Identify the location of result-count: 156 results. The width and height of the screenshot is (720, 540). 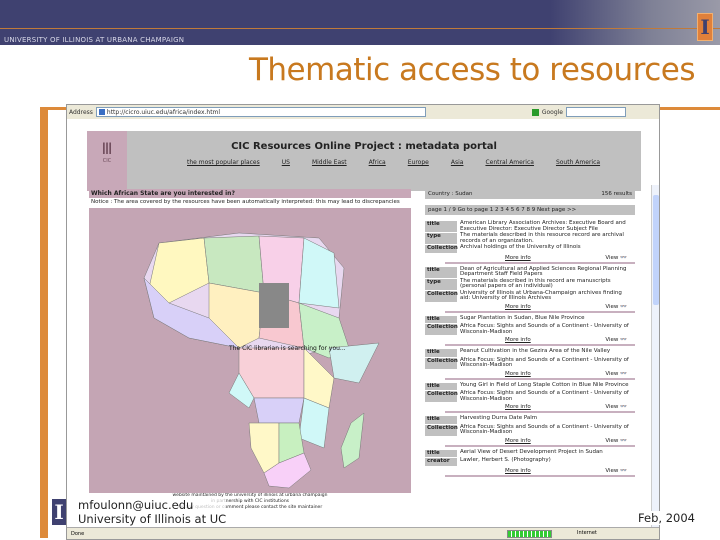
(616, 194).